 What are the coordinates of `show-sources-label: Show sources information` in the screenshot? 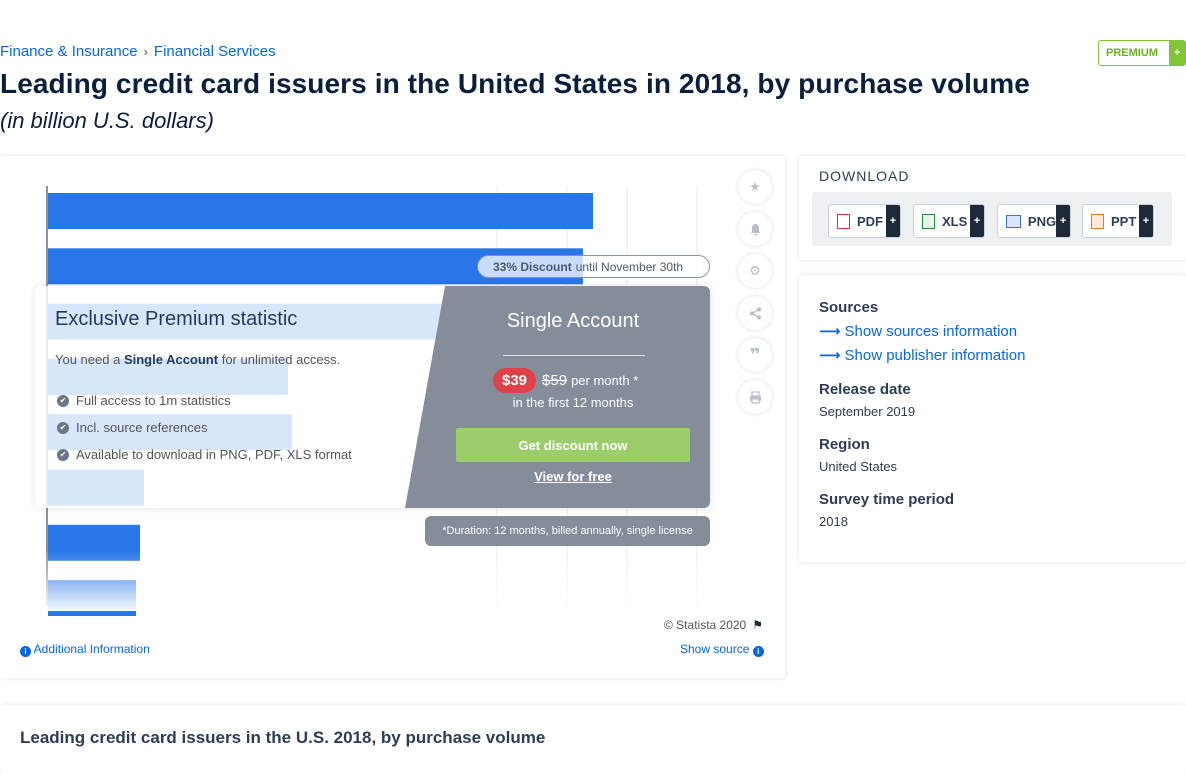 It's located at (931, 331).